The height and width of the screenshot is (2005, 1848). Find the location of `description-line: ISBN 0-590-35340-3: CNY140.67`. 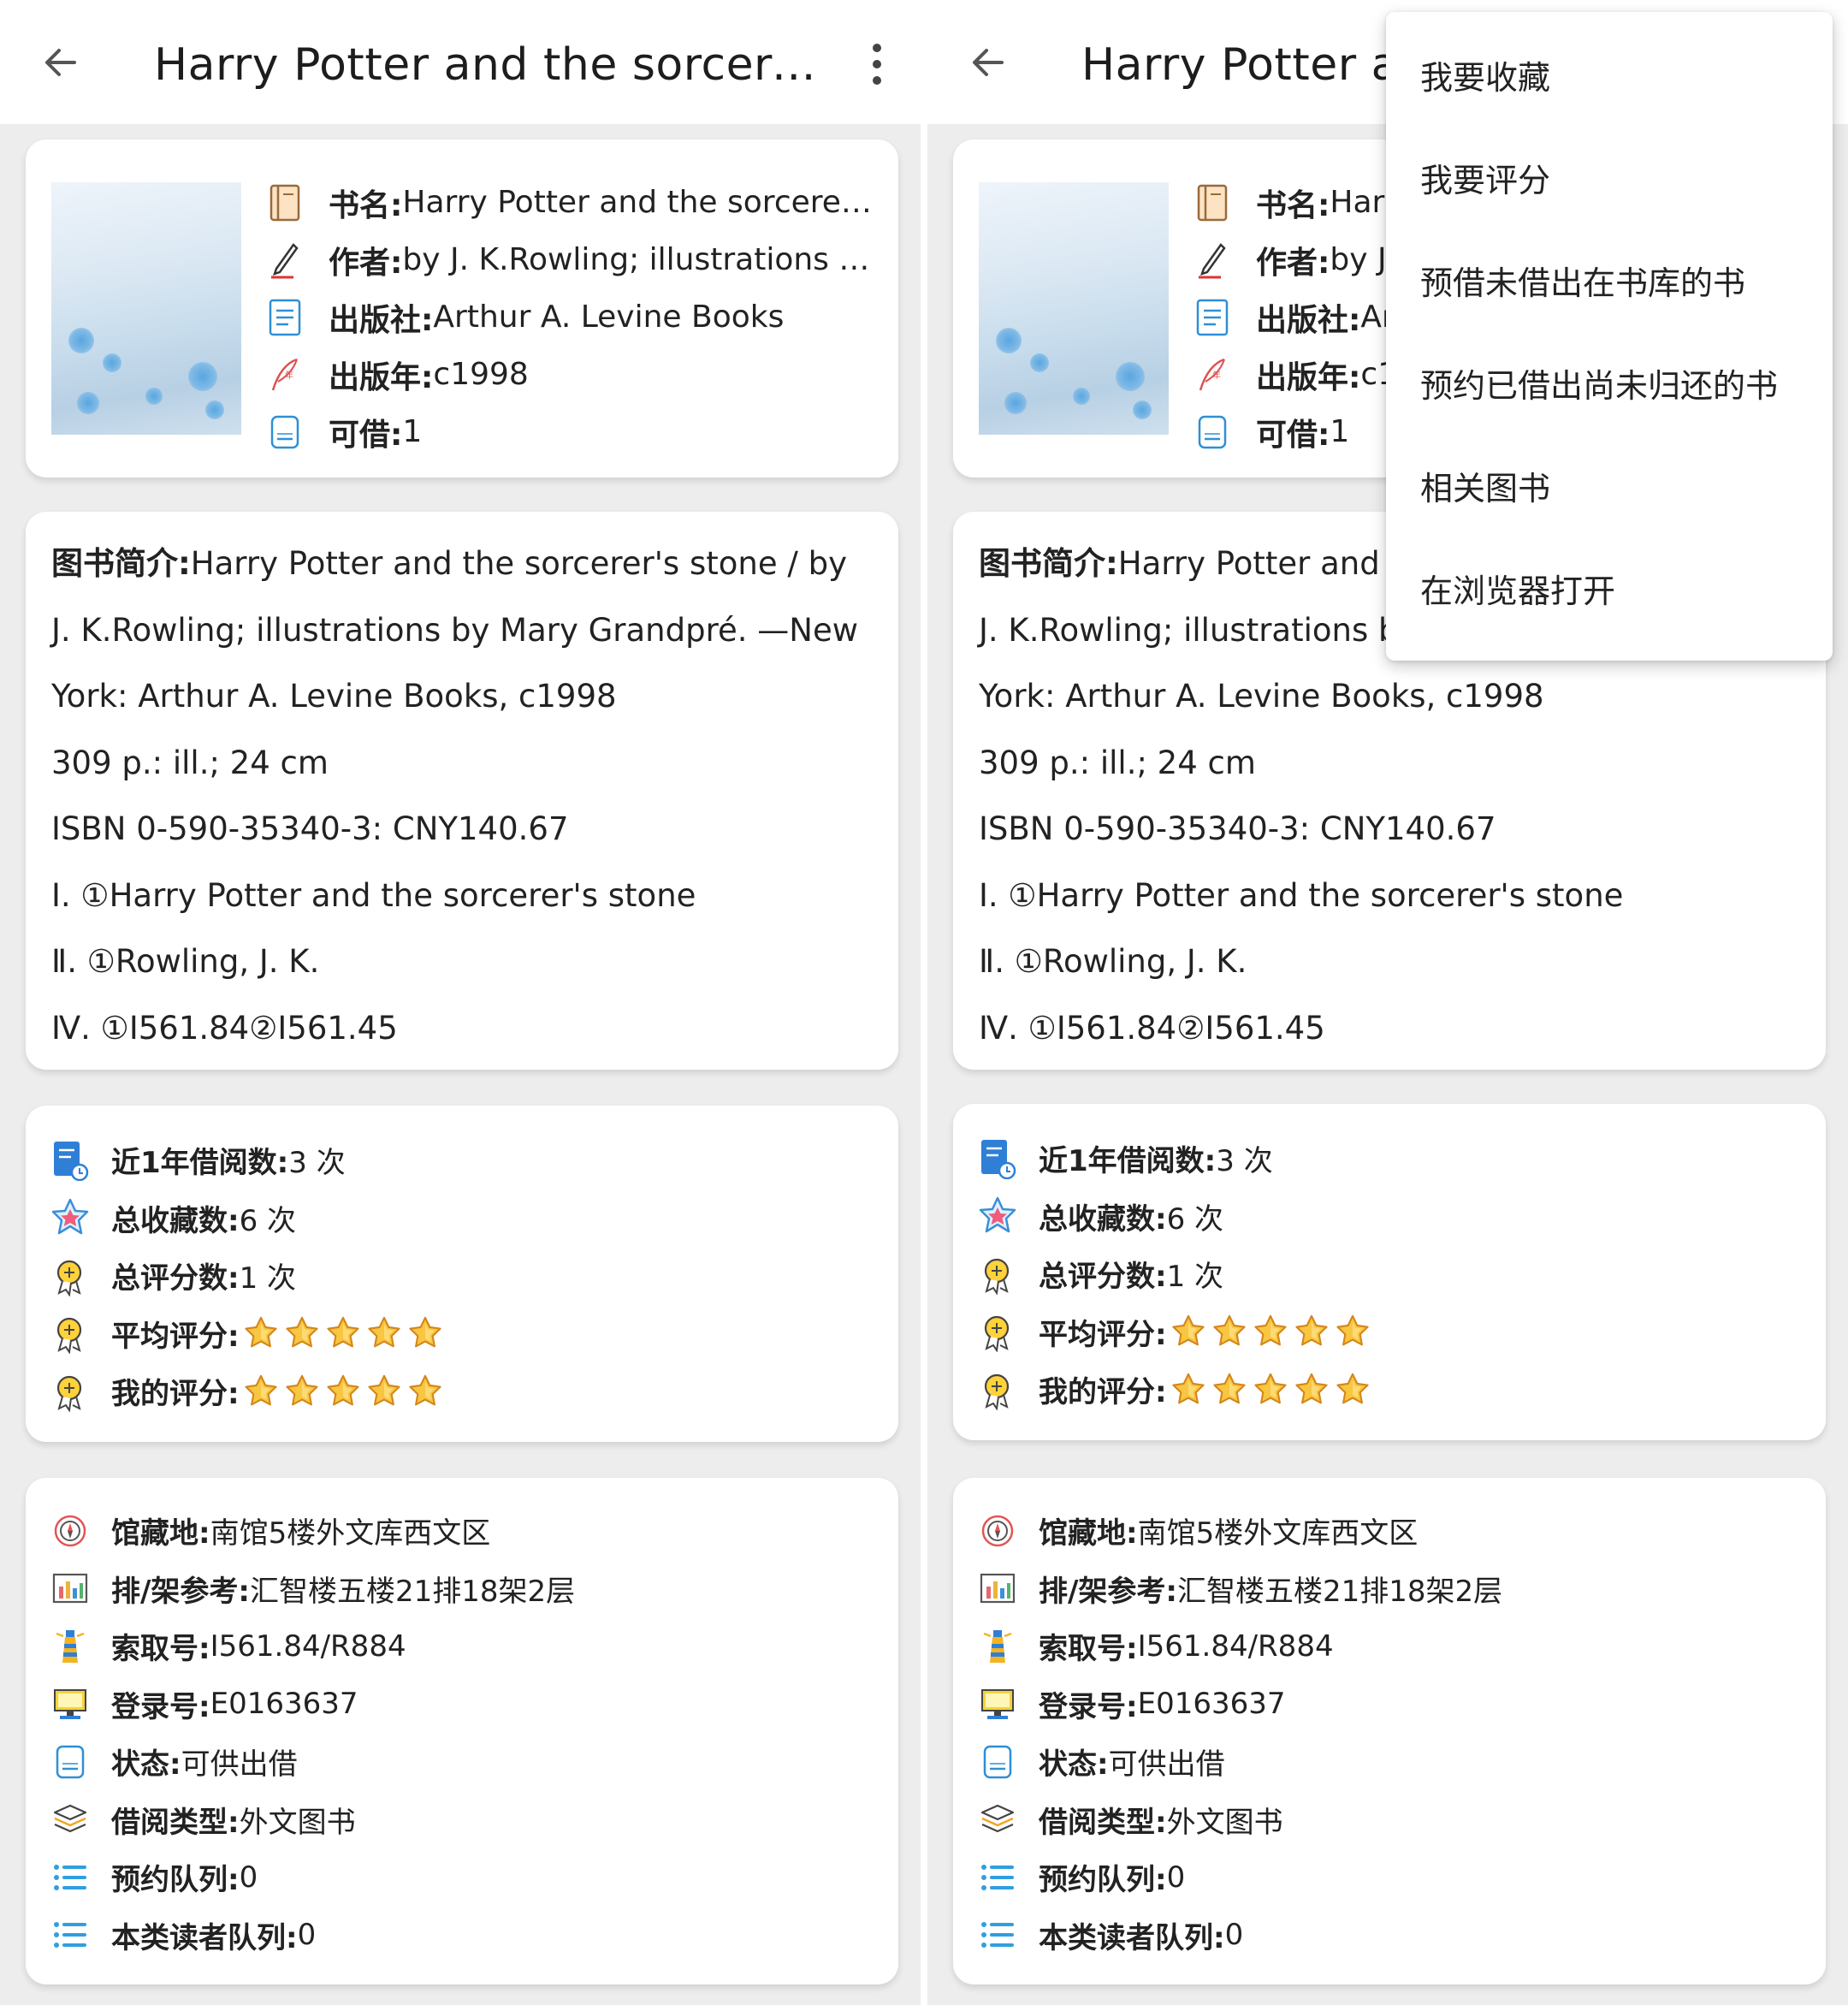

description-line: ISBN 0-590-35340-3: CNY140.67 is located at coordinates (1237, 828).